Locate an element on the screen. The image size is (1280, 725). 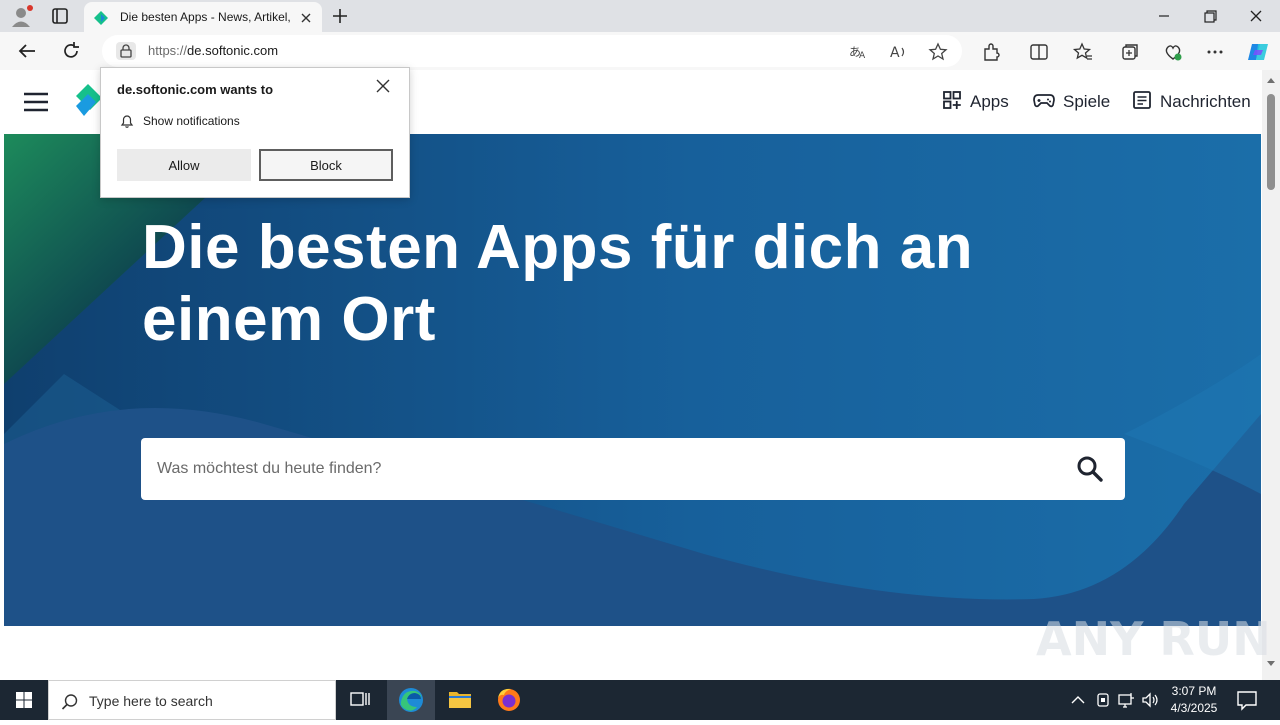
browser-essentials-icon is located at coordinates (1173, 52).